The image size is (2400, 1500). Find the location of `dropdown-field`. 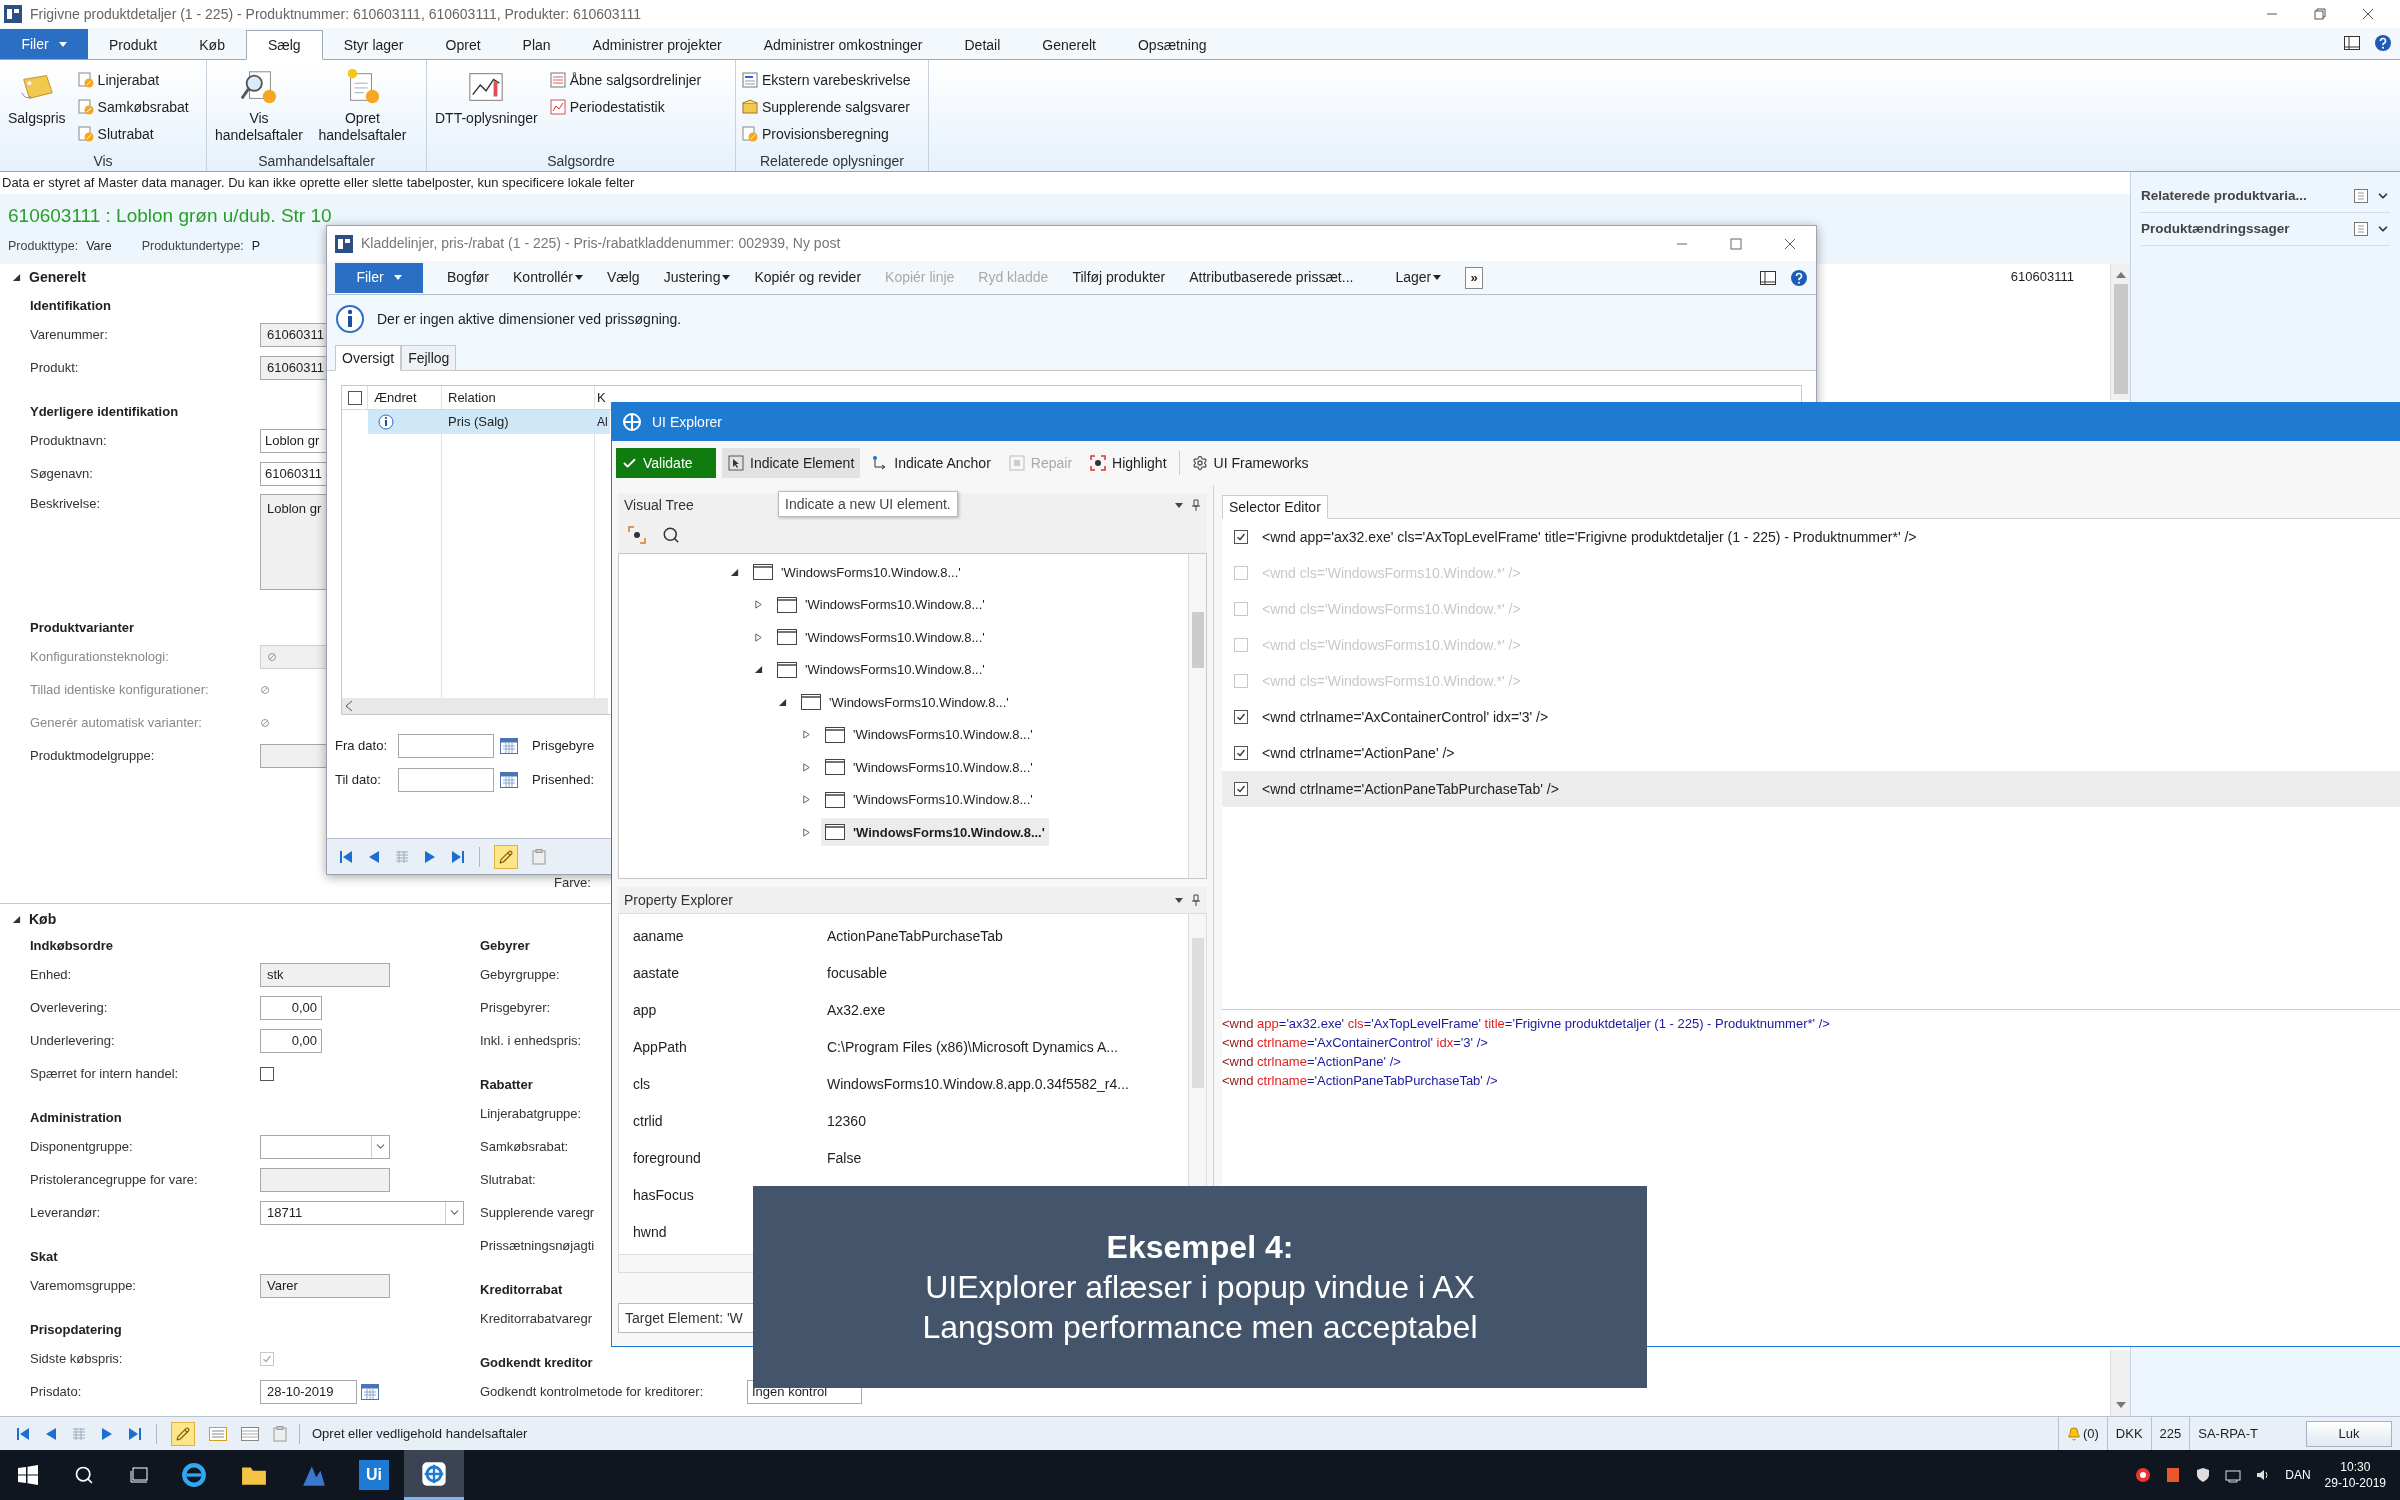

dropdown-field is located at coordinates (325, 1146).